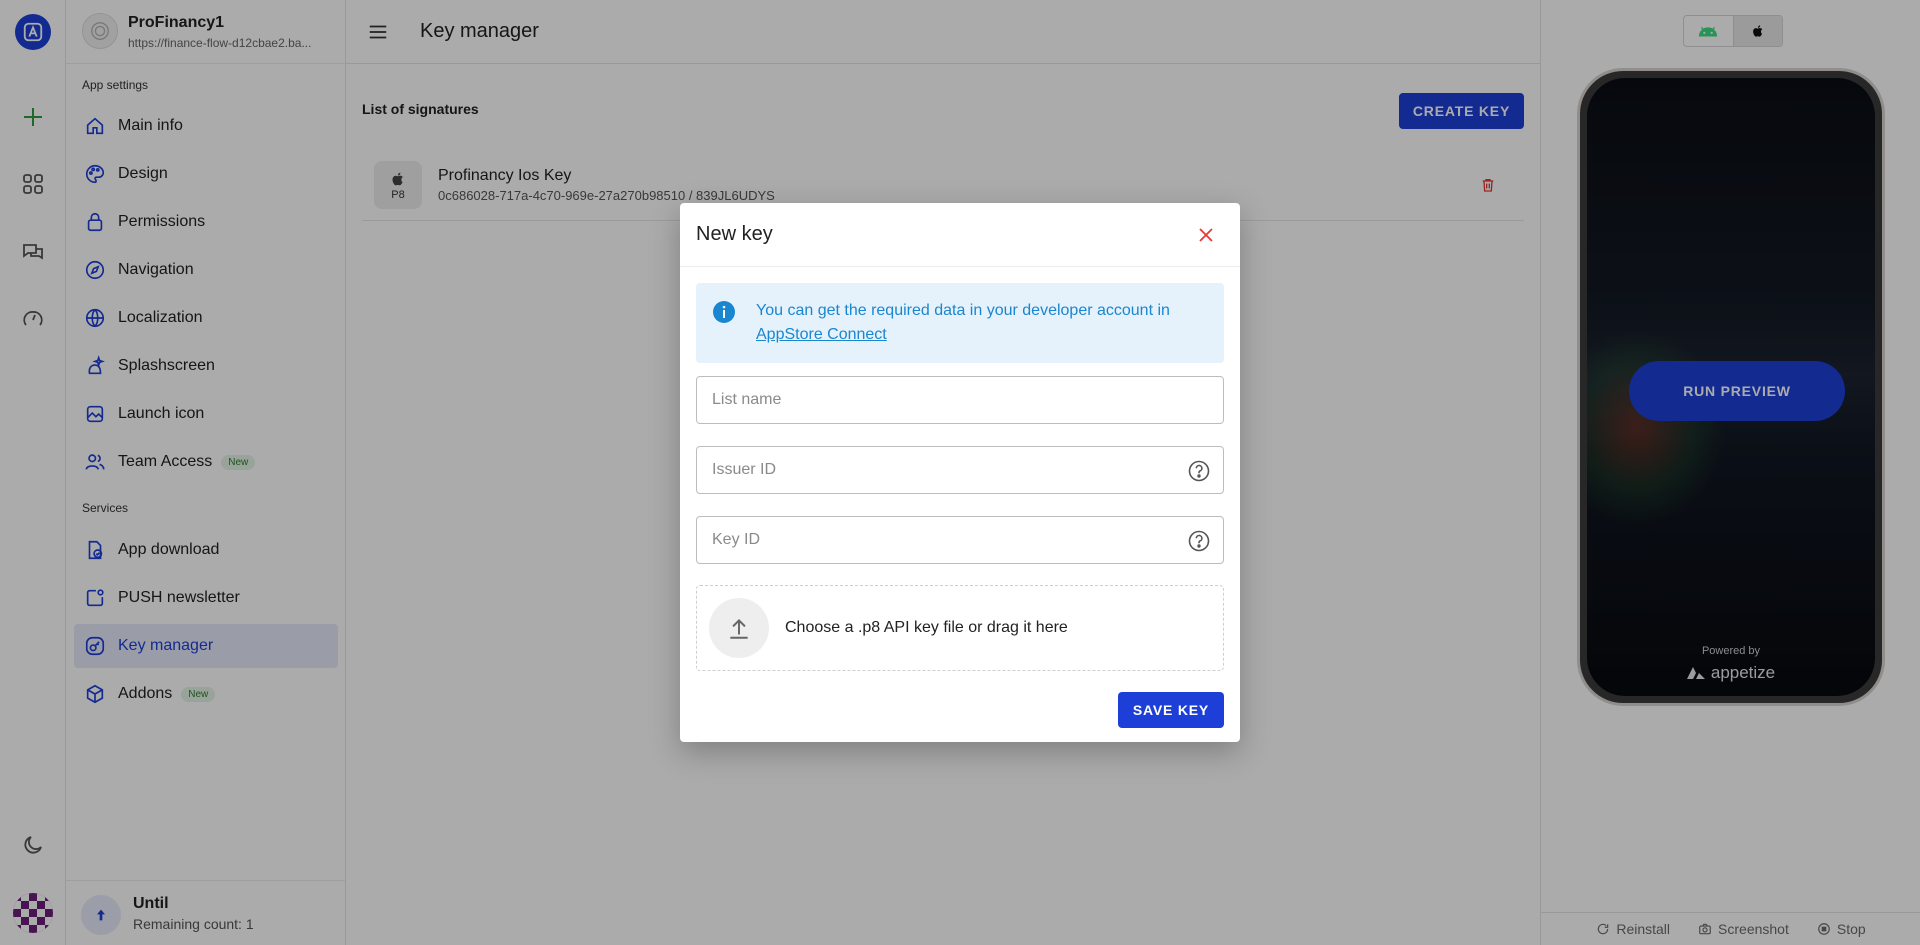 This screenshot has width=1920, height=945. Describe the element at coordinates (724, 312) in the screenshot. I see `info-icon` at that location.